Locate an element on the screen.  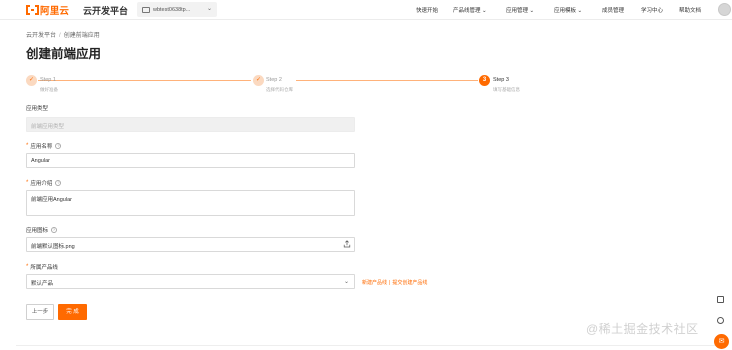
app-icon-label-text: 应用图标 is located at coordinates (37, 231).